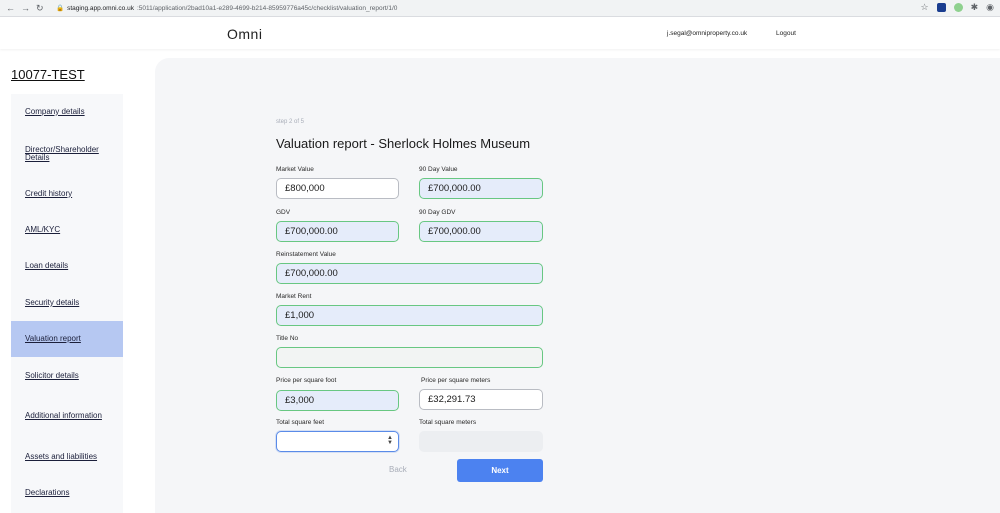 The image size is (1000, 513). I want to click on ninety-day-gdv-input: £700,000.00, so click(481, 231).